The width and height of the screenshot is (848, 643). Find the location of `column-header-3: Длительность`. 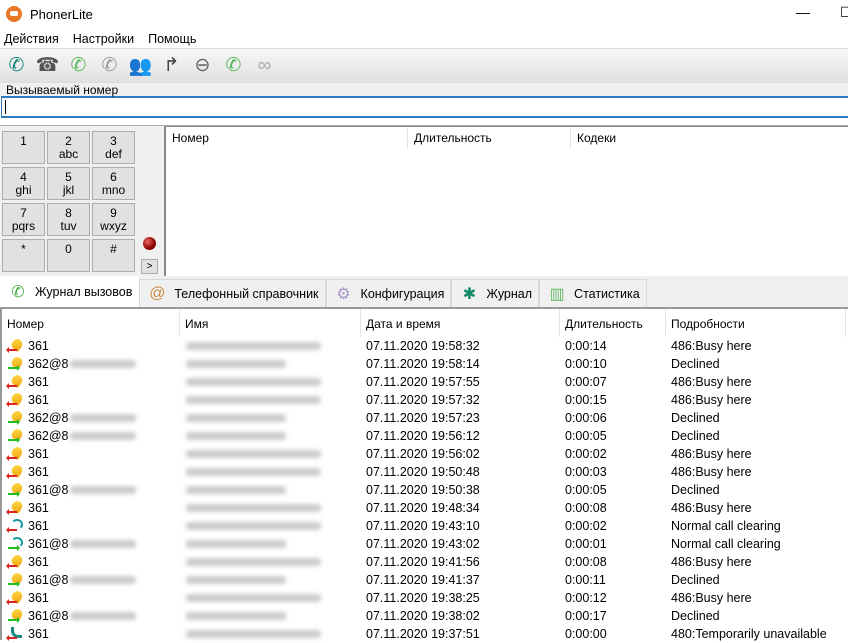

column-header-3: Длительность is located at coordinates (613, 323).